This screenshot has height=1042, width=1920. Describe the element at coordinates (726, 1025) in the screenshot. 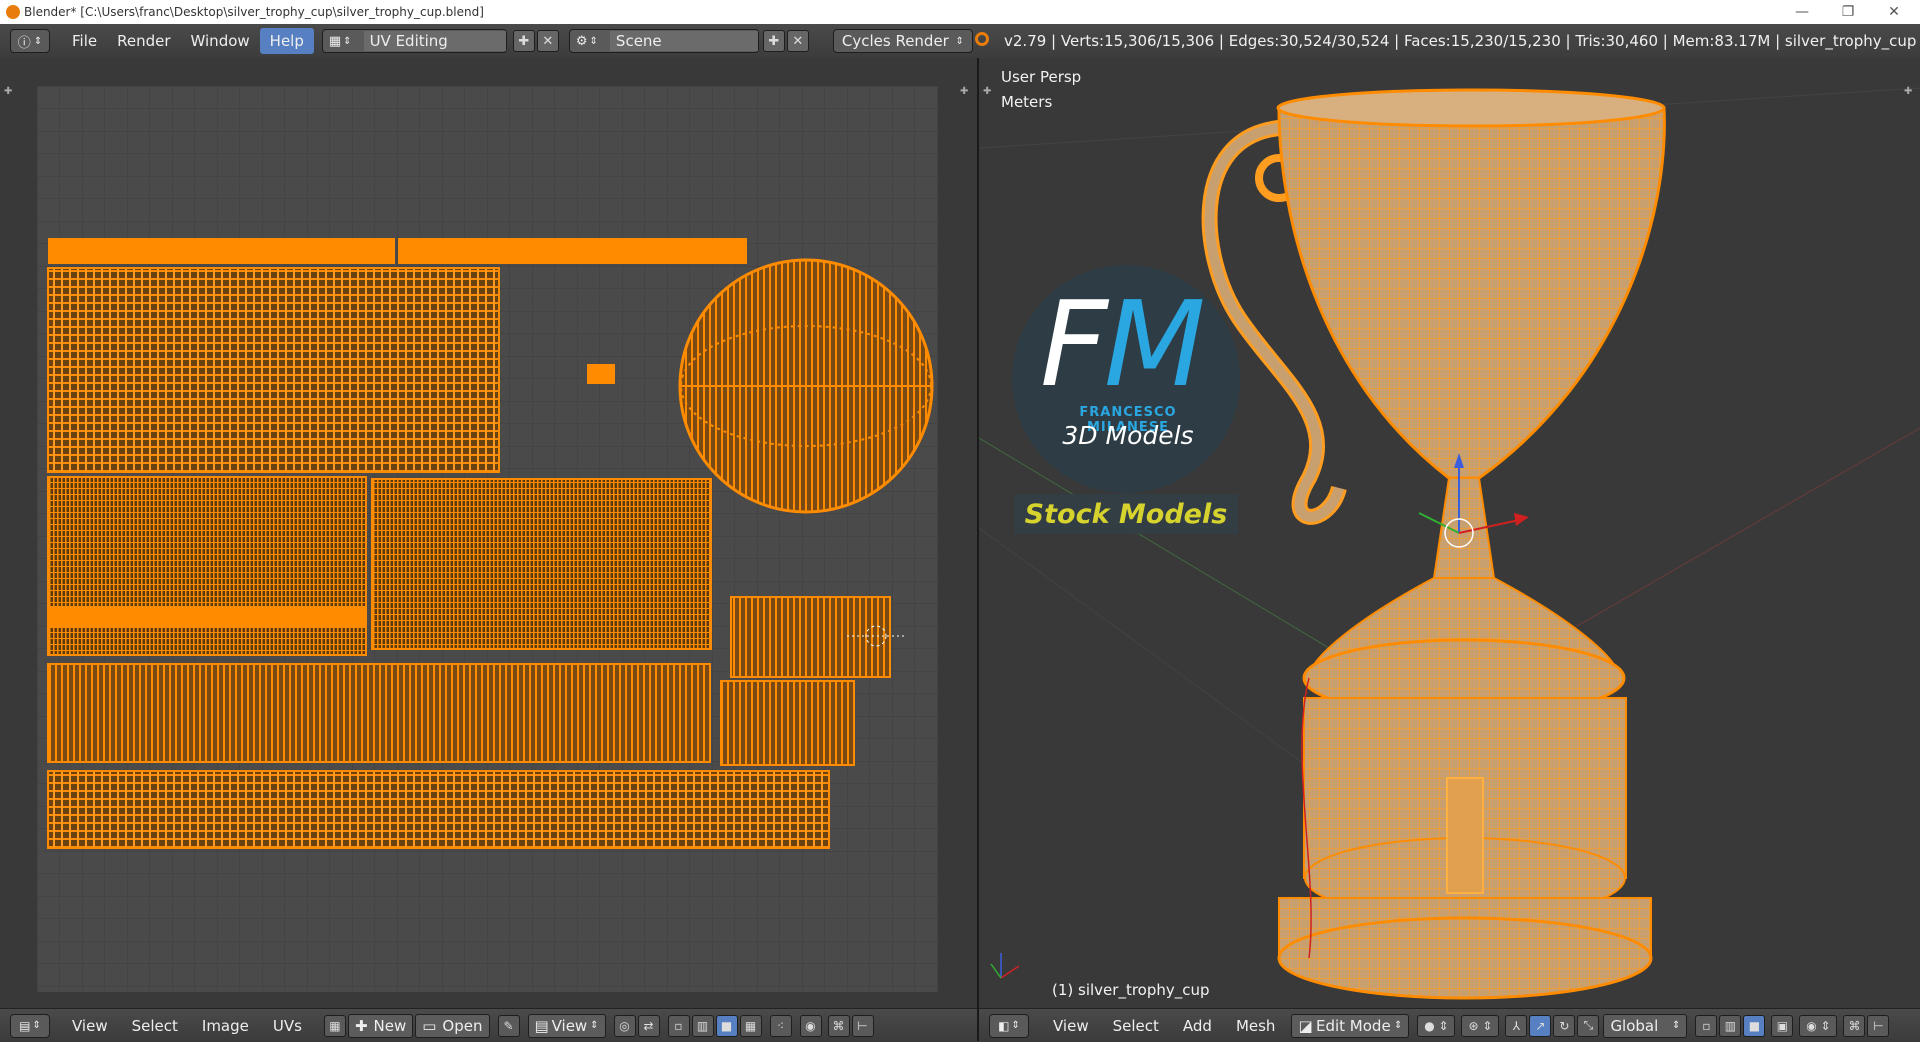

I see `face-select-icon: ■` at that location.